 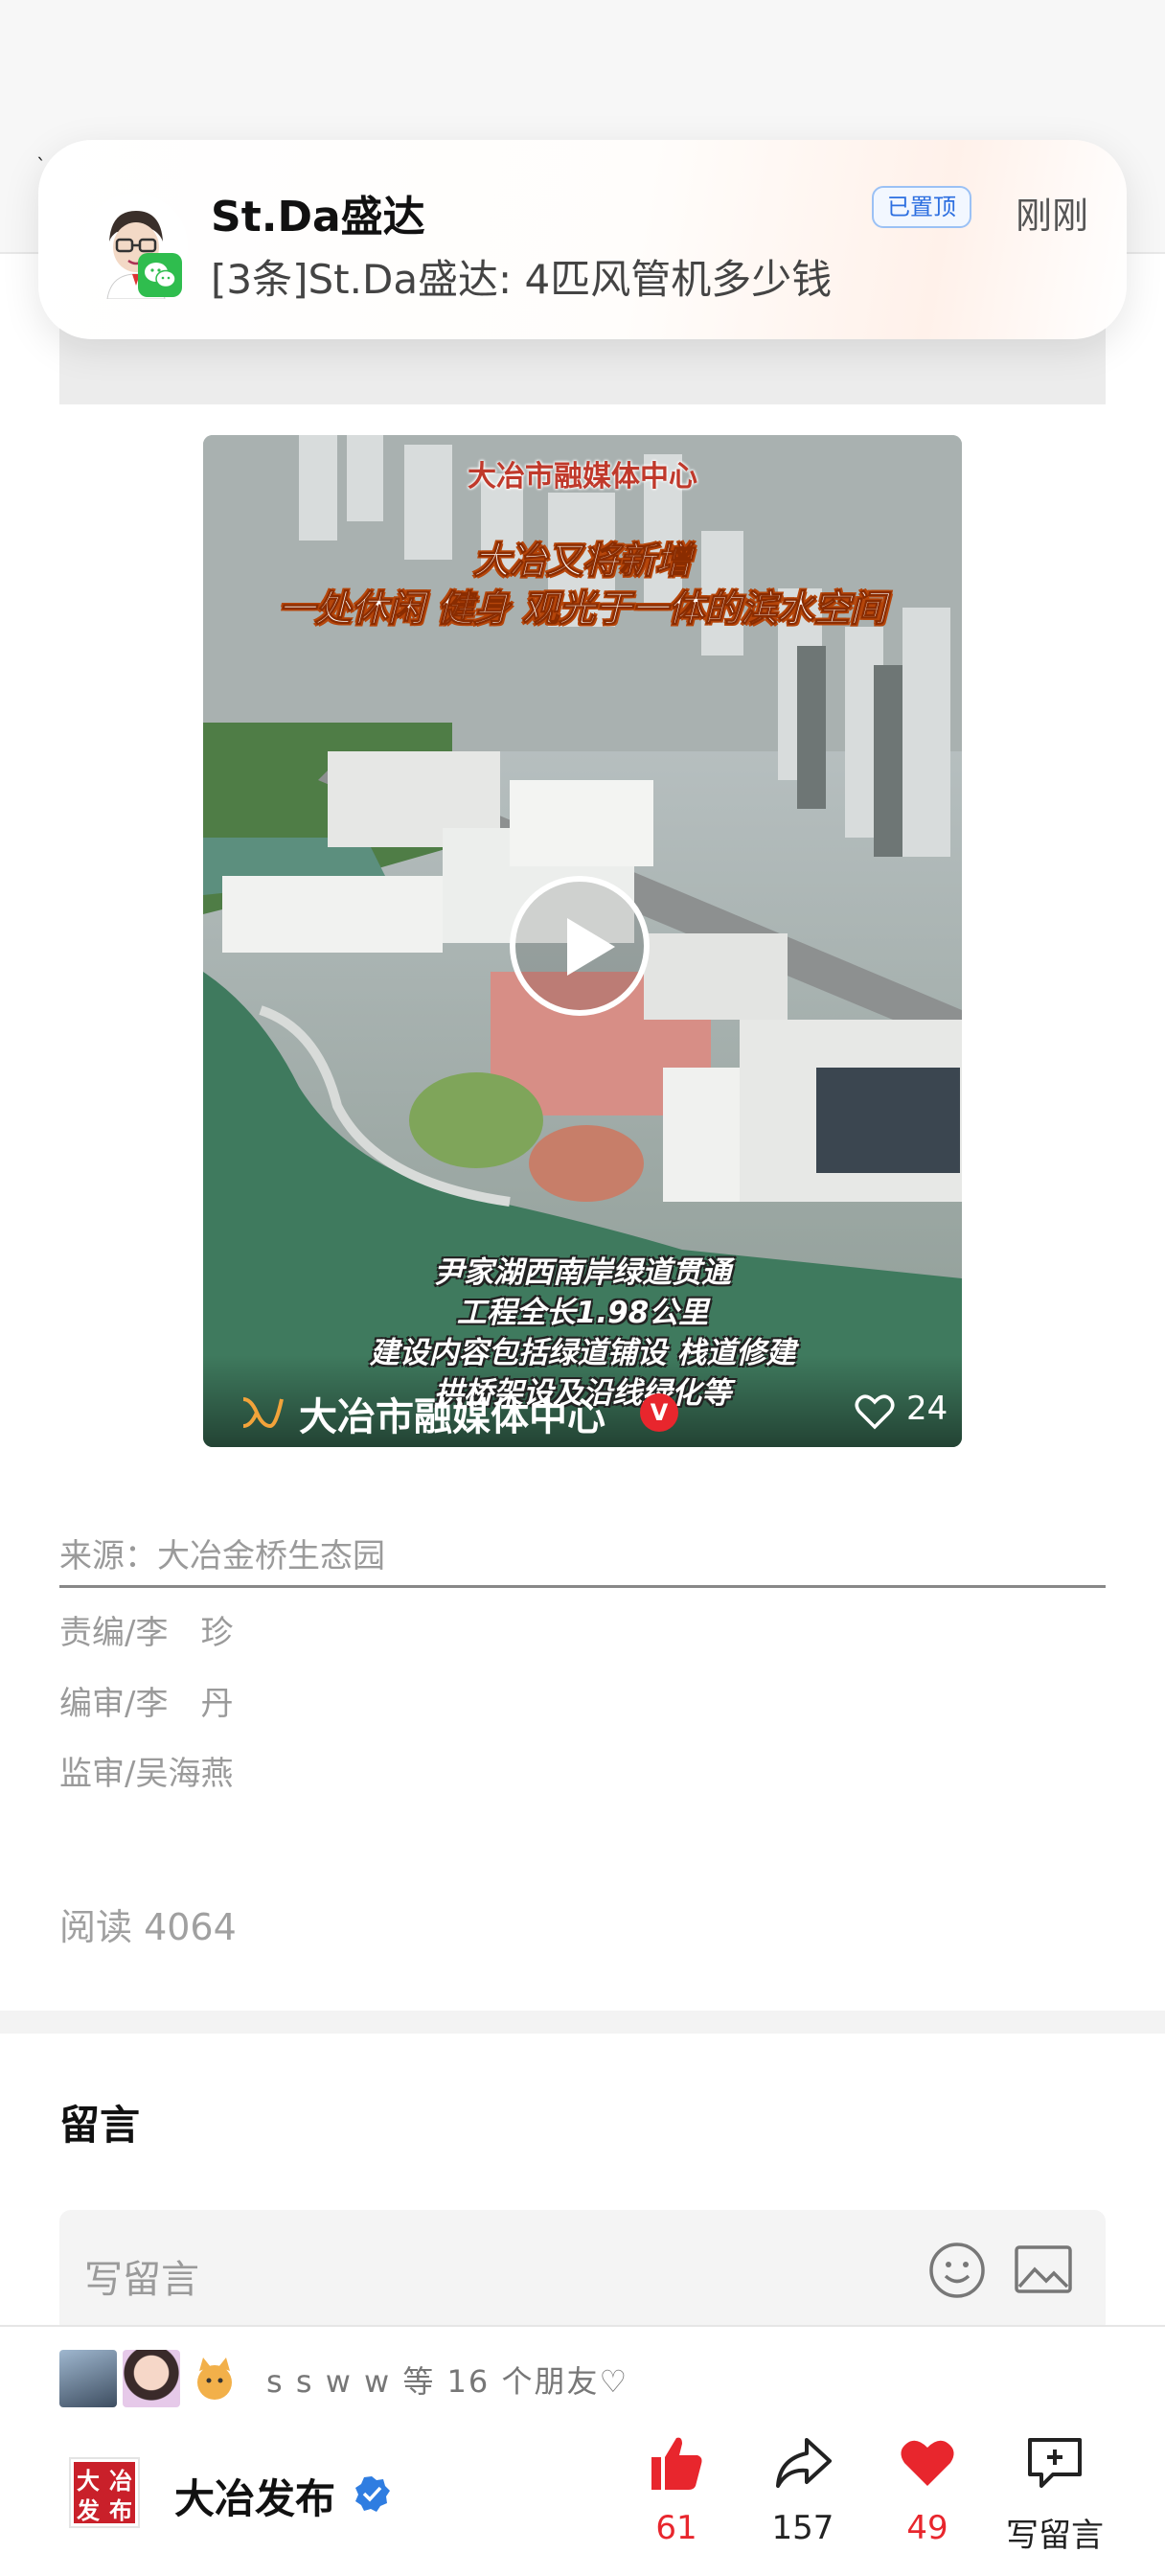 What do you see at coordinates (222, 1553) in the screenshot?
I see `source-link: 来源：大冶金桥生态园` at bounding box center [222, 1553].